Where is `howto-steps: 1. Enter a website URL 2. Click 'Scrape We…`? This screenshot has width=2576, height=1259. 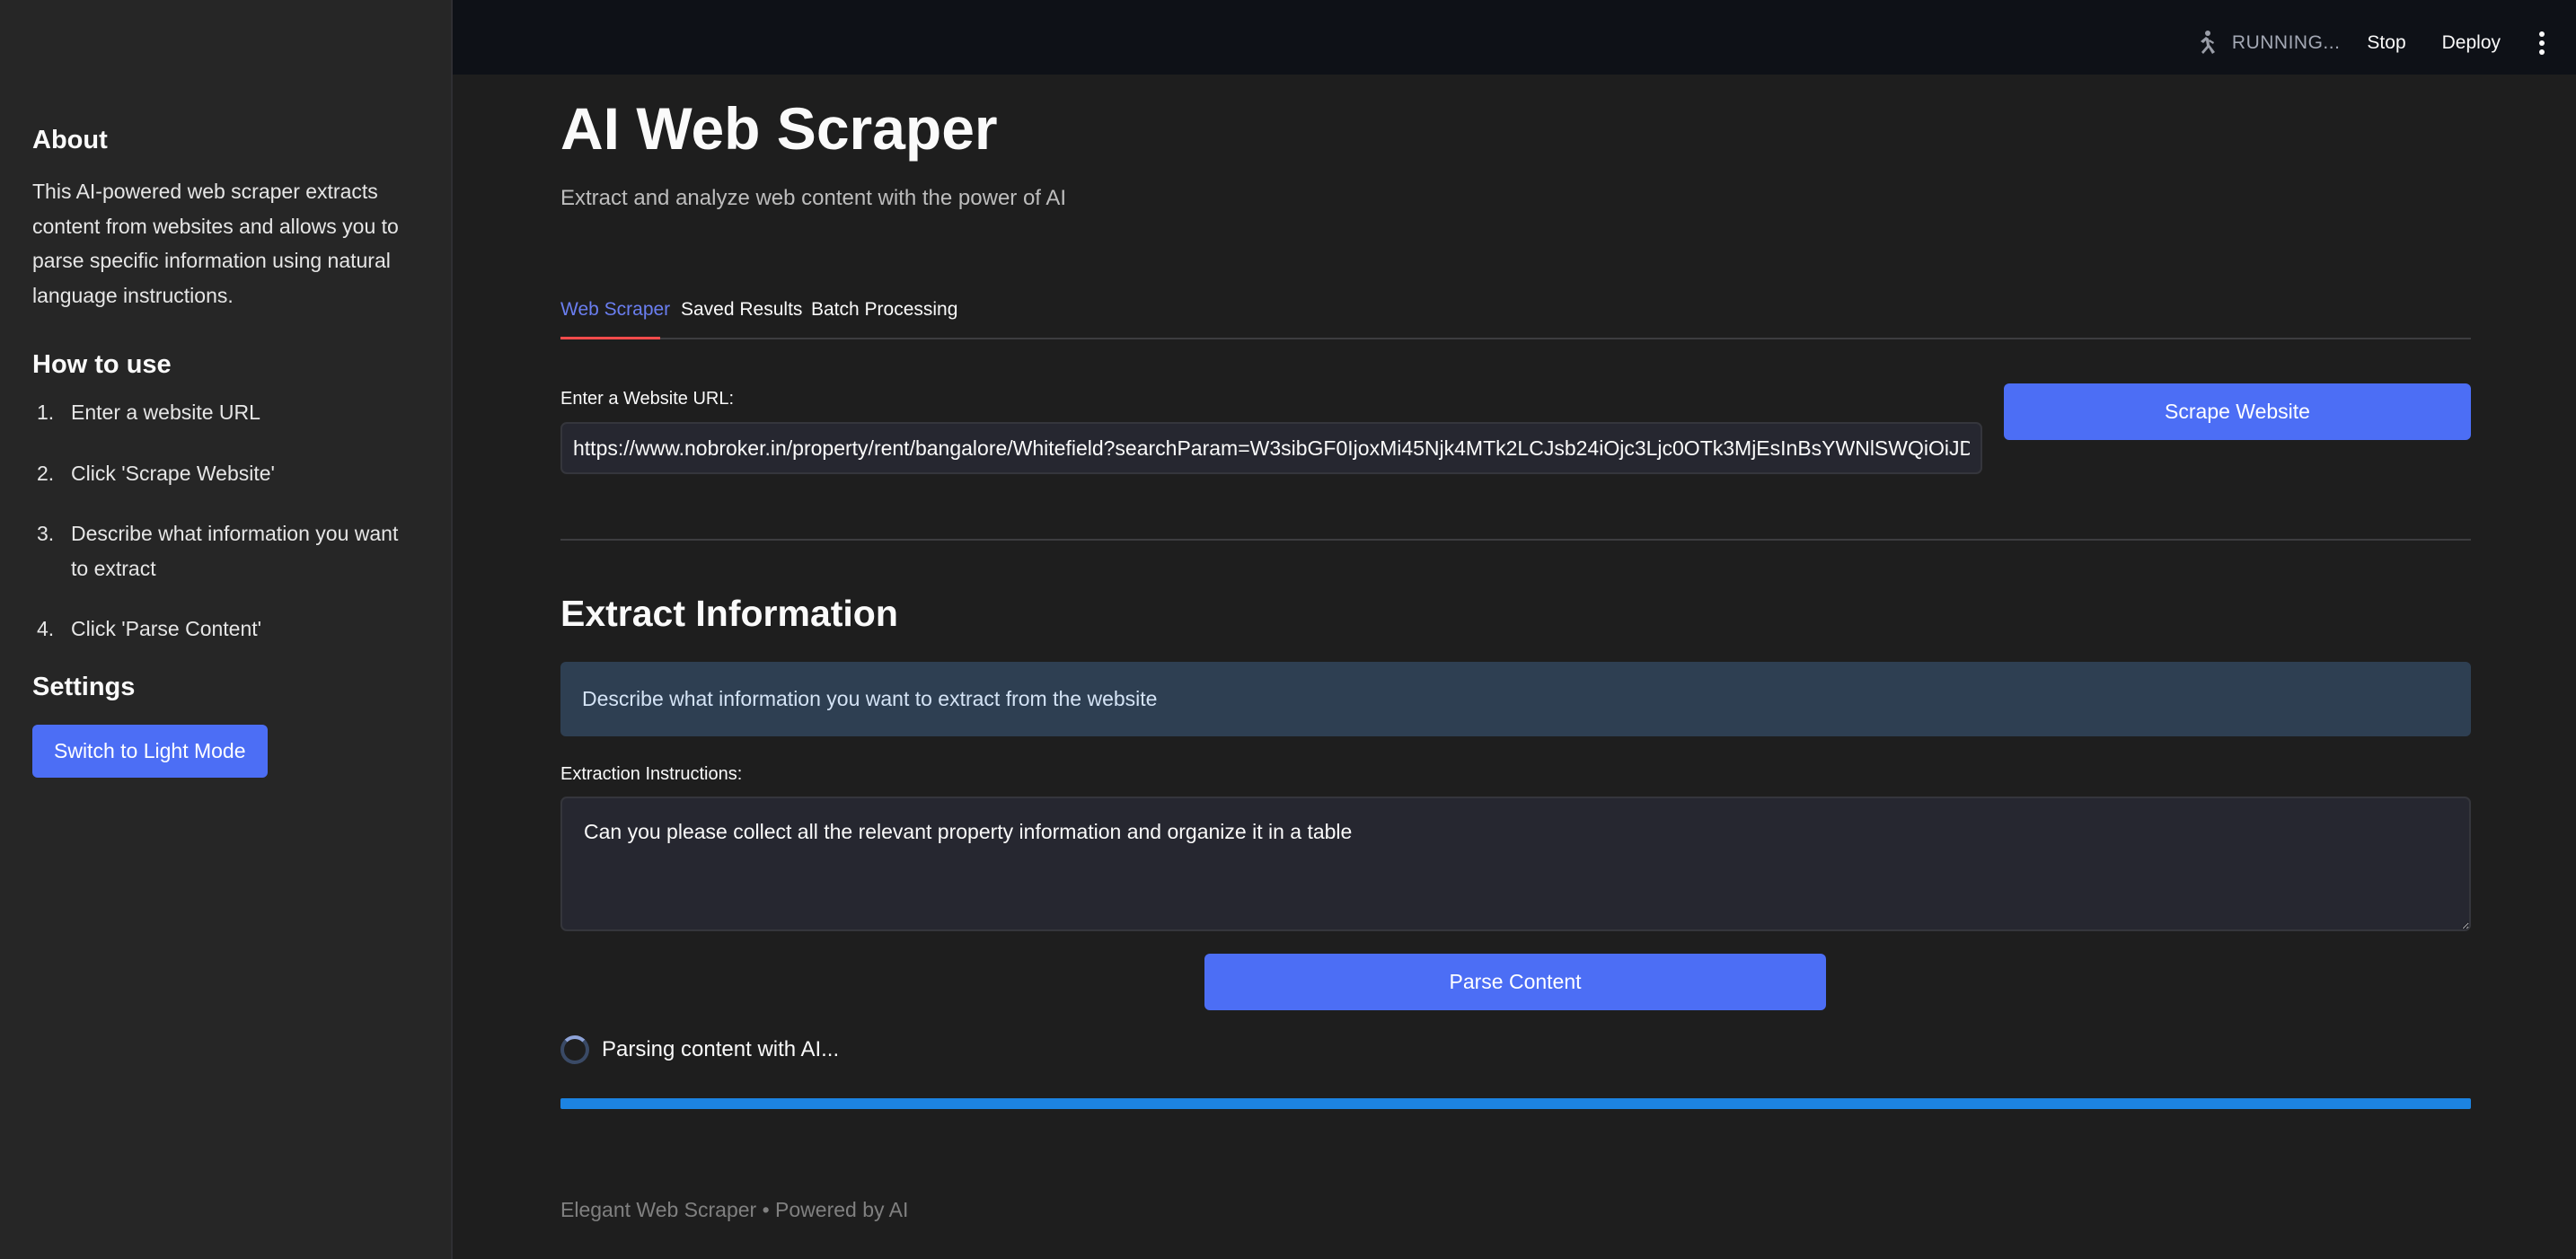
howto-steps: 1. Enter a website URL 2. Click 'Scrape We… is located at coordinates (221, 521).